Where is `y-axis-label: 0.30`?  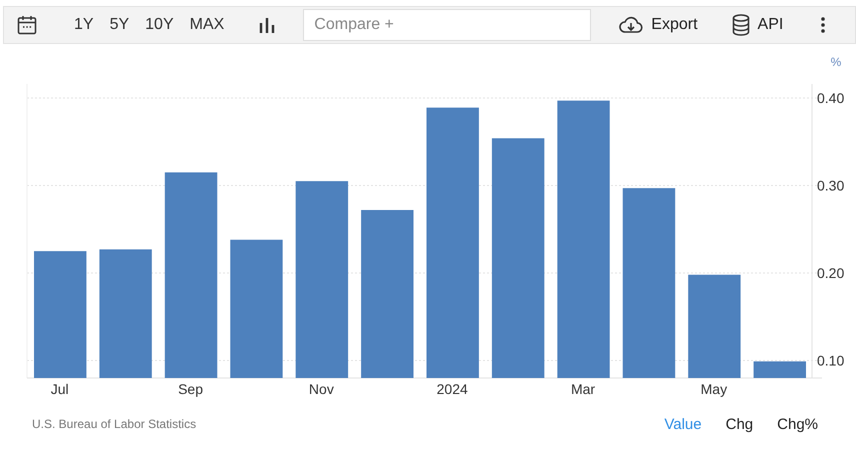
y-axis-label: 0.30 is located at coordinates (830, 186).